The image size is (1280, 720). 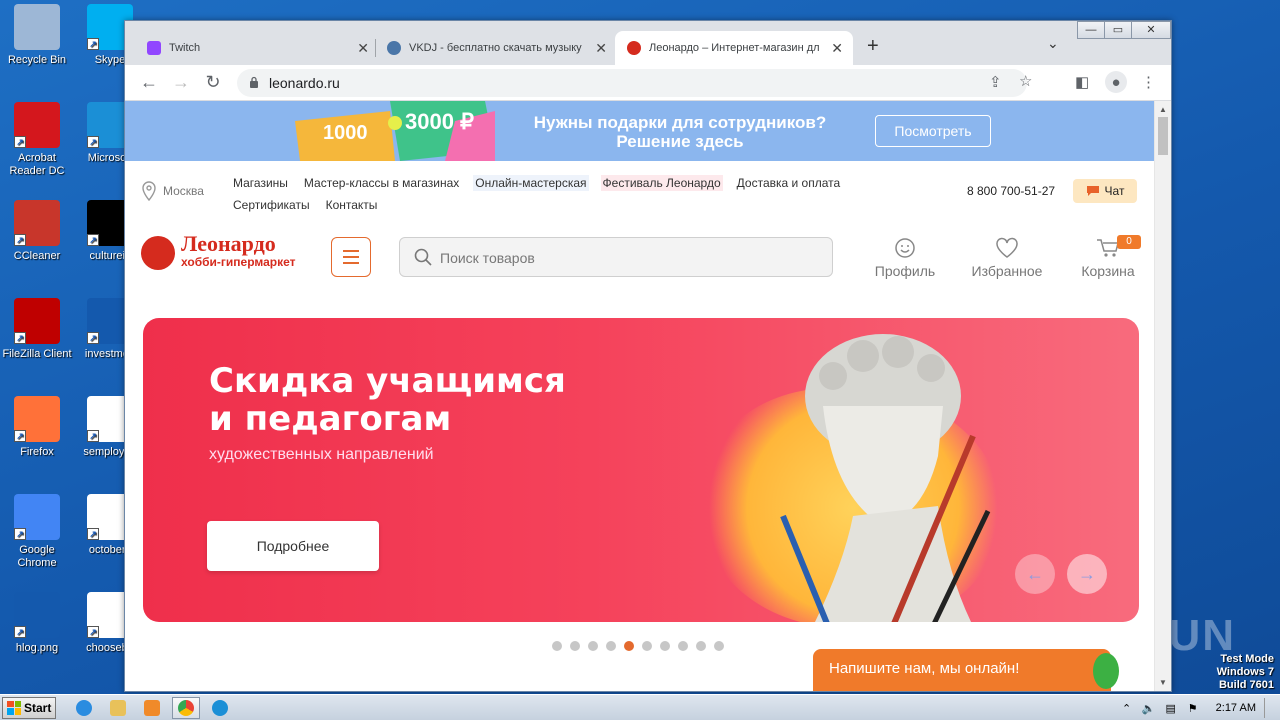 I want to click on tab-title: Twitch, so click(x=185, y=48).